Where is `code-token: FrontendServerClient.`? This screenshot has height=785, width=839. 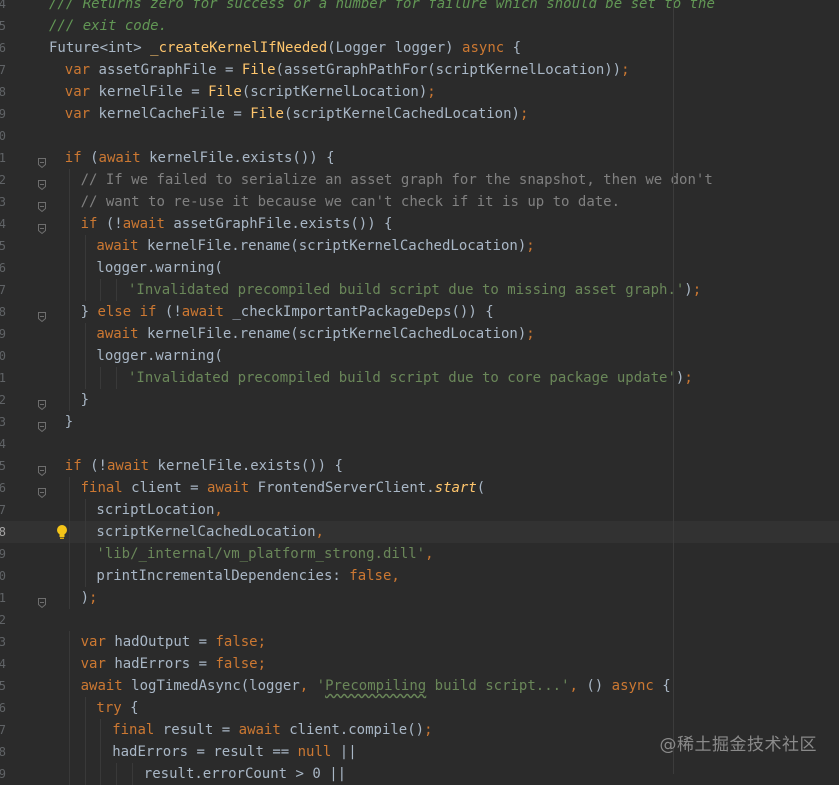 code-token: FrontendServerClient. is located at coordinates (342, 488).